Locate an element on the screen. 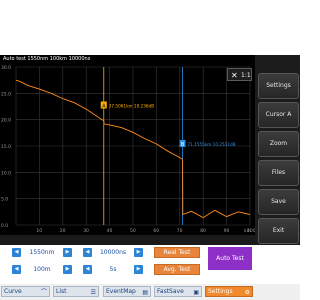  tab-label: EventMap is located at coordinates (121, 291).